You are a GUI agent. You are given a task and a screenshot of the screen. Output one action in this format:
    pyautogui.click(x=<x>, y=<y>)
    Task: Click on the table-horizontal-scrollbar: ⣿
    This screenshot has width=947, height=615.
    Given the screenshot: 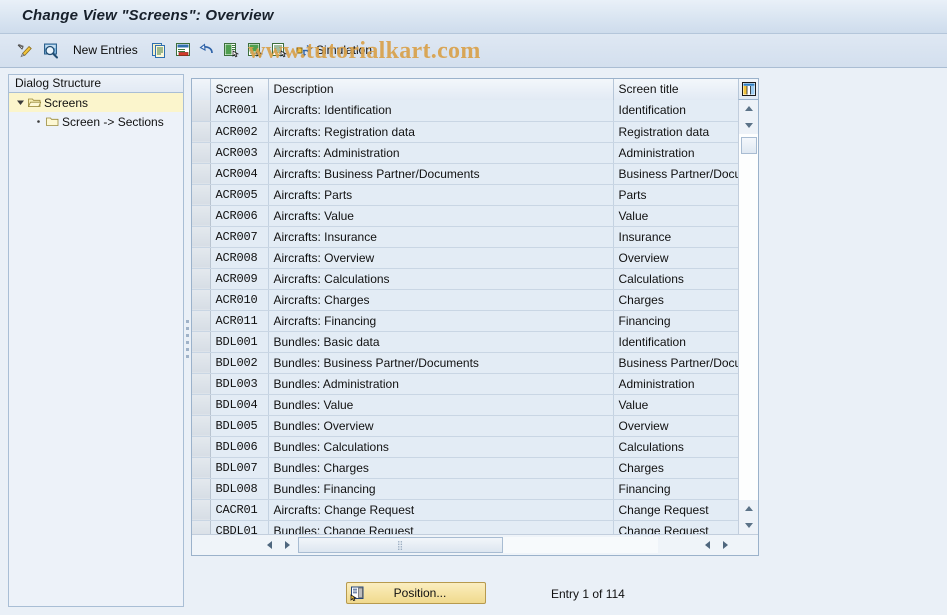 What is the action you would take?
    pyautogui.click(x=475, y=544)
    